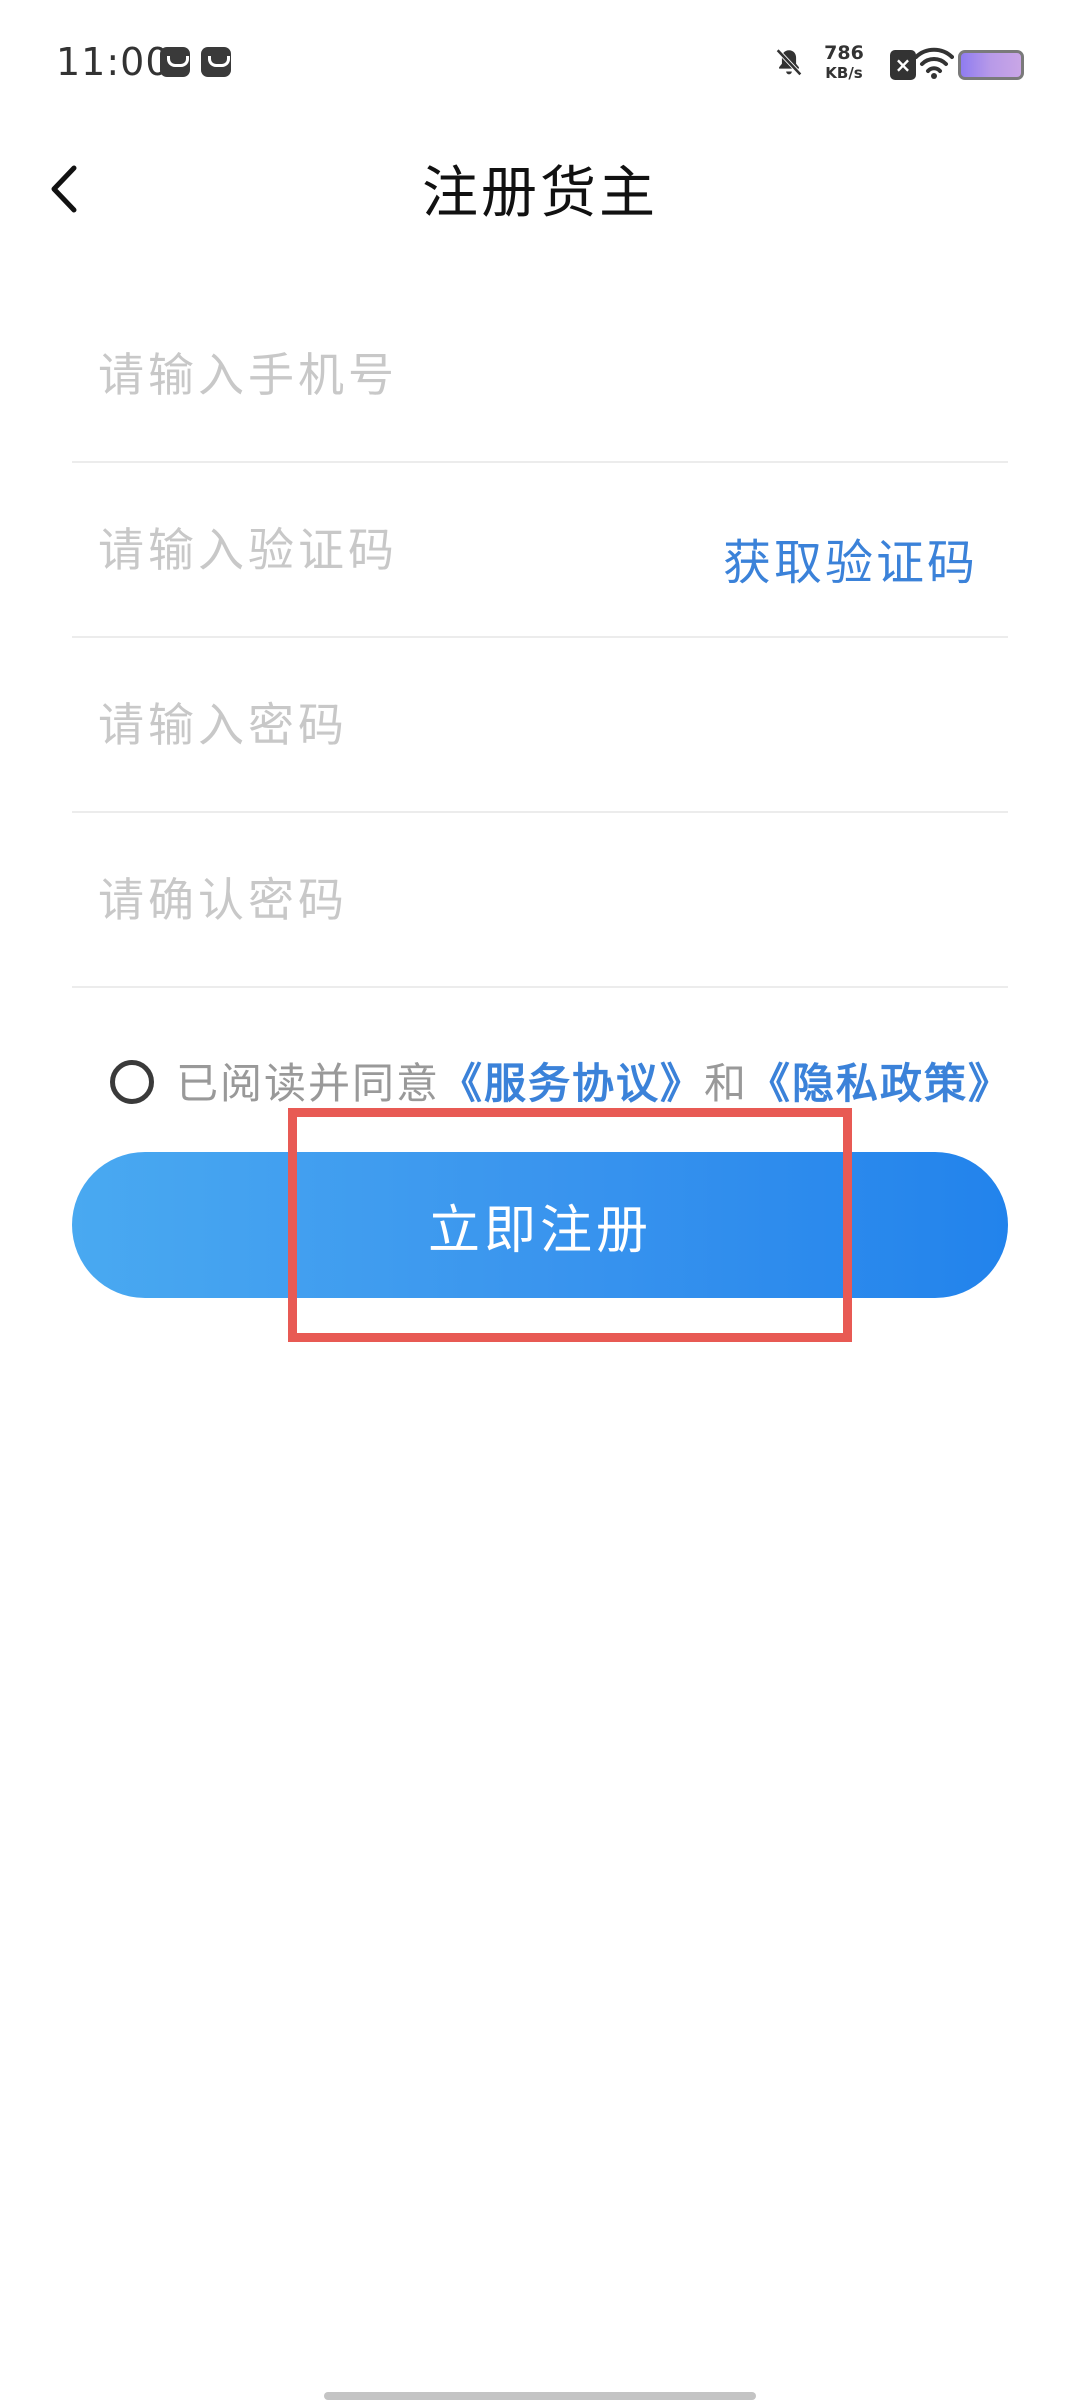  Describe the element at coordinates (378, 549) in the screenshot. I see `verification-code-input` at that location.